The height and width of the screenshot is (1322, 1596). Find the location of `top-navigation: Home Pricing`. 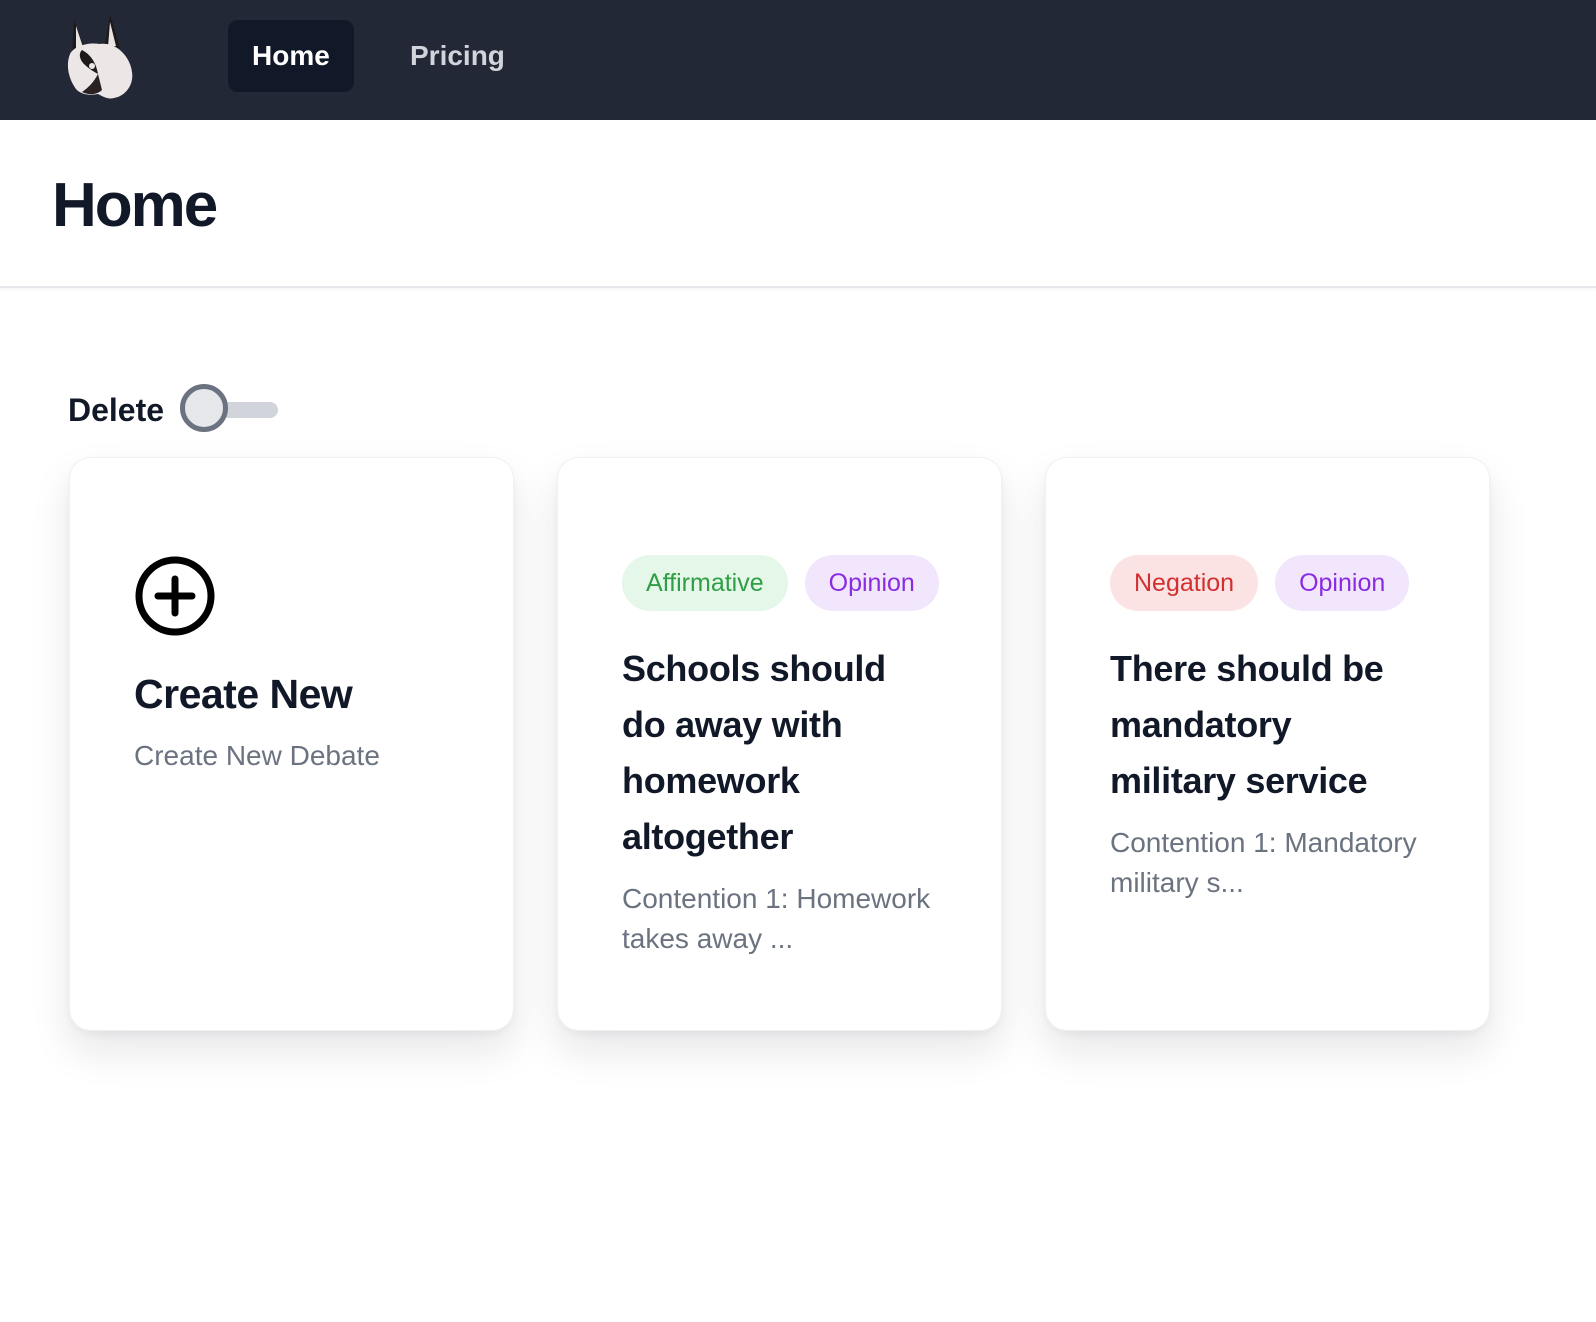

top-navigation: Home Pricing is located at coordinates (798, 60).